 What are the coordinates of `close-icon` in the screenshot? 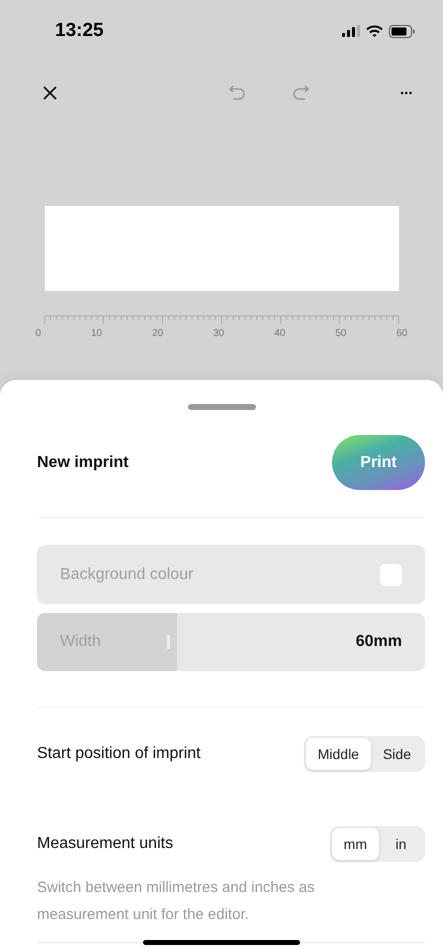 It's located at (50, 93).